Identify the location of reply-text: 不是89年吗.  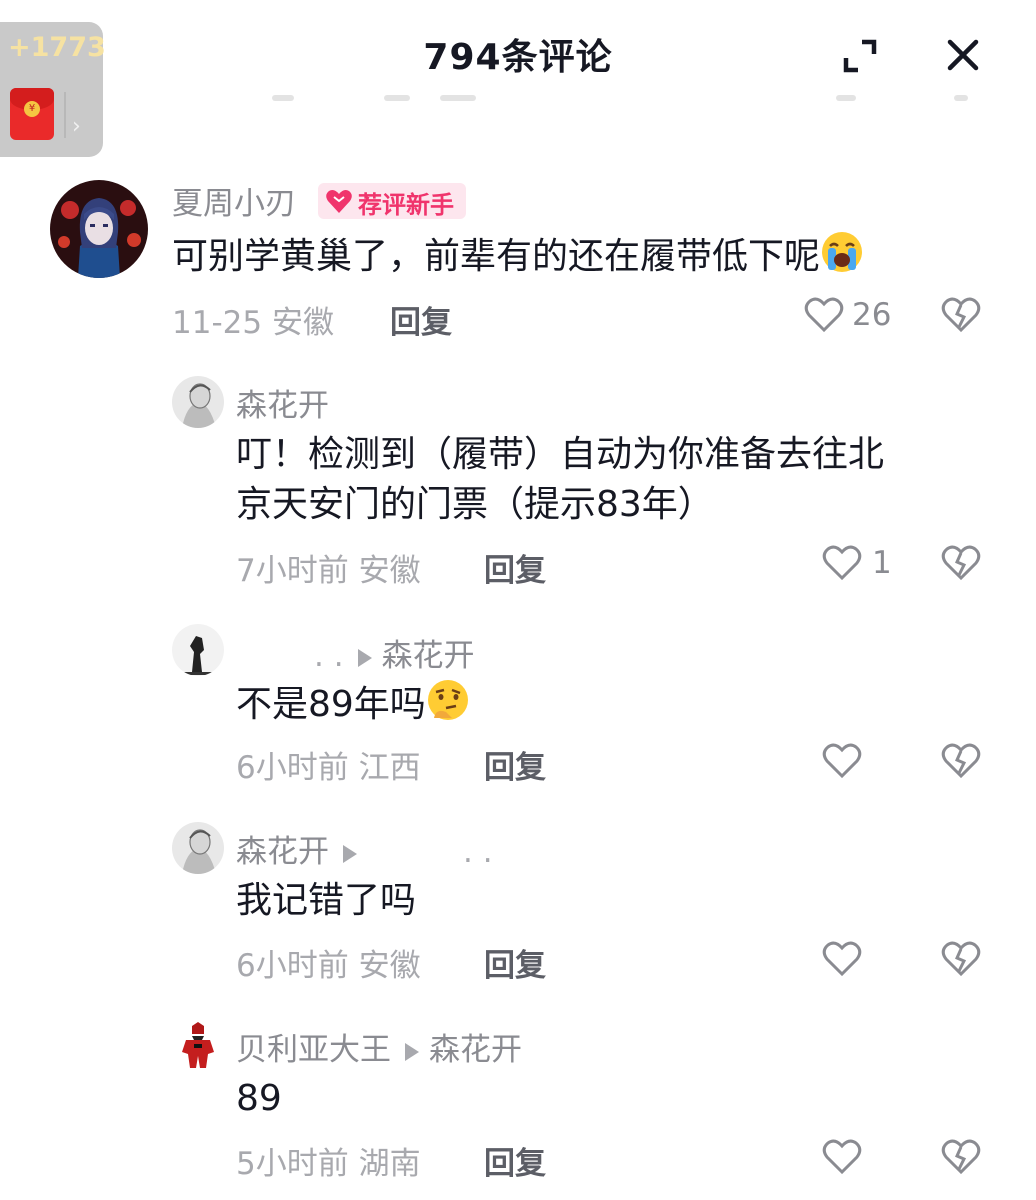
(353, 704).